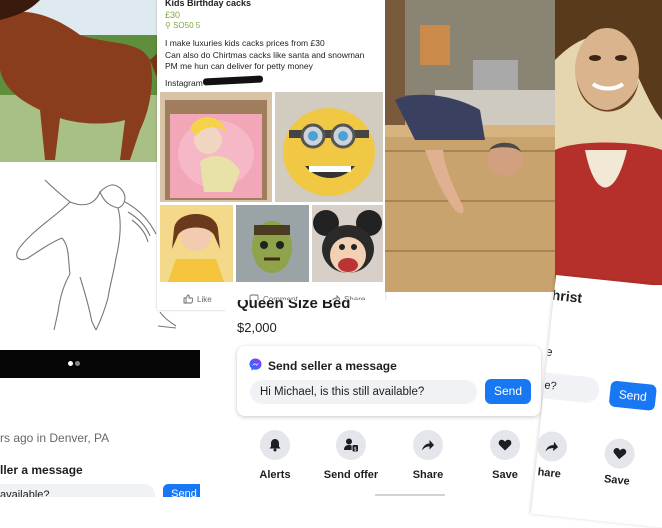  Describe the element at coordinates (187, 25) in the screenshot. I see `location-text: SO50 5` at that location.